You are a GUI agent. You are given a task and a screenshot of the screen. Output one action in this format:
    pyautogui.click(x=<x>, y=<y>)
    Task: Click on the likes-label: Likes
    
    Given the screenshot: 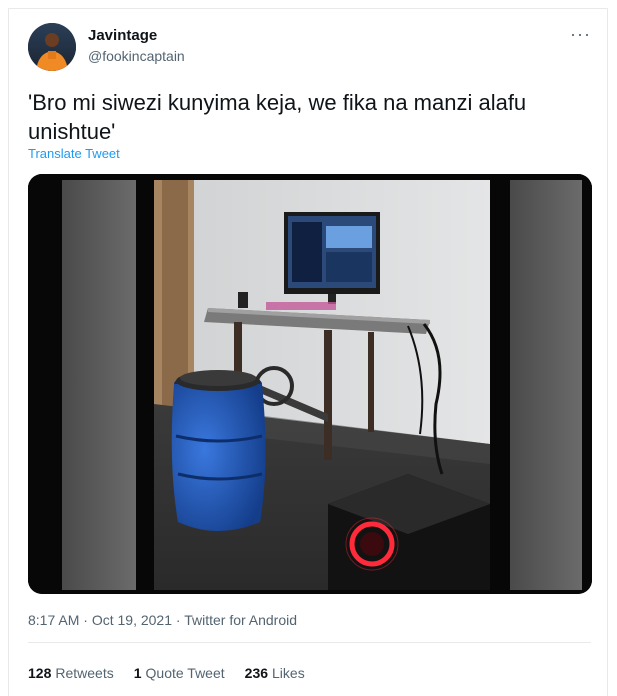 What is the action you would take?
    pyautogui.click(x=288, y=673)
    